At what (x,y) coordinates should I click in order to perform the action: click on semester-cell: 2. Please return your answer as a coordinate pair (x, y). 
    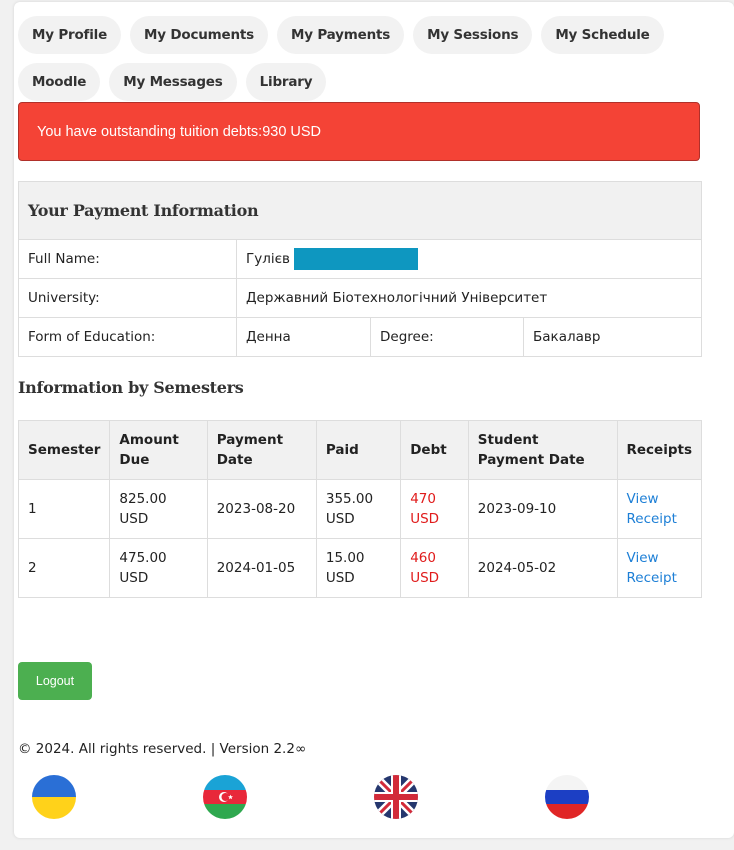
    Looking at the image, I should click on (64, 568).